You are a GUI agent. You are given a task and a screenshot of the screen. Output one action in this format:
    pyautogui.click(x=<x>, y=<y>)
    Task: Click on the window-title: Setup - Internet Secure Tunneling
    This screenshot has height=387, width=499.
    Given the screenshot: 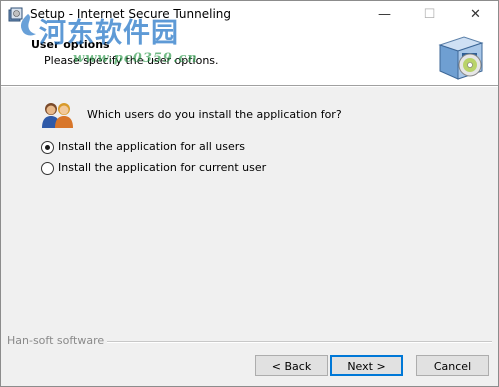 What is the action you would take?
    pyautogui.click(x=131, y=14)
    